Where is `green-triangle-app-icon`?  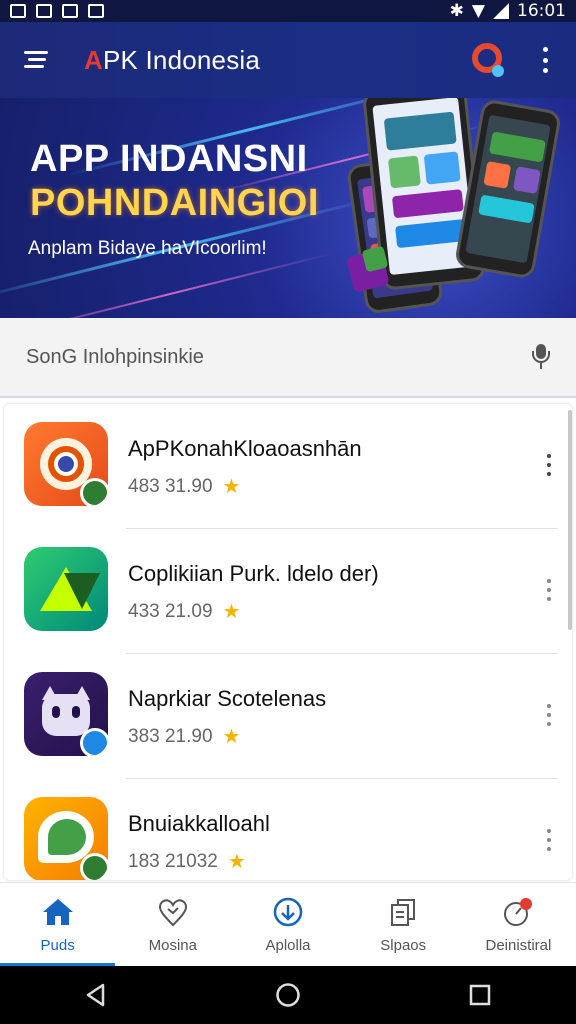 green-triangle-app-icon is located at coordinates (66, 589).